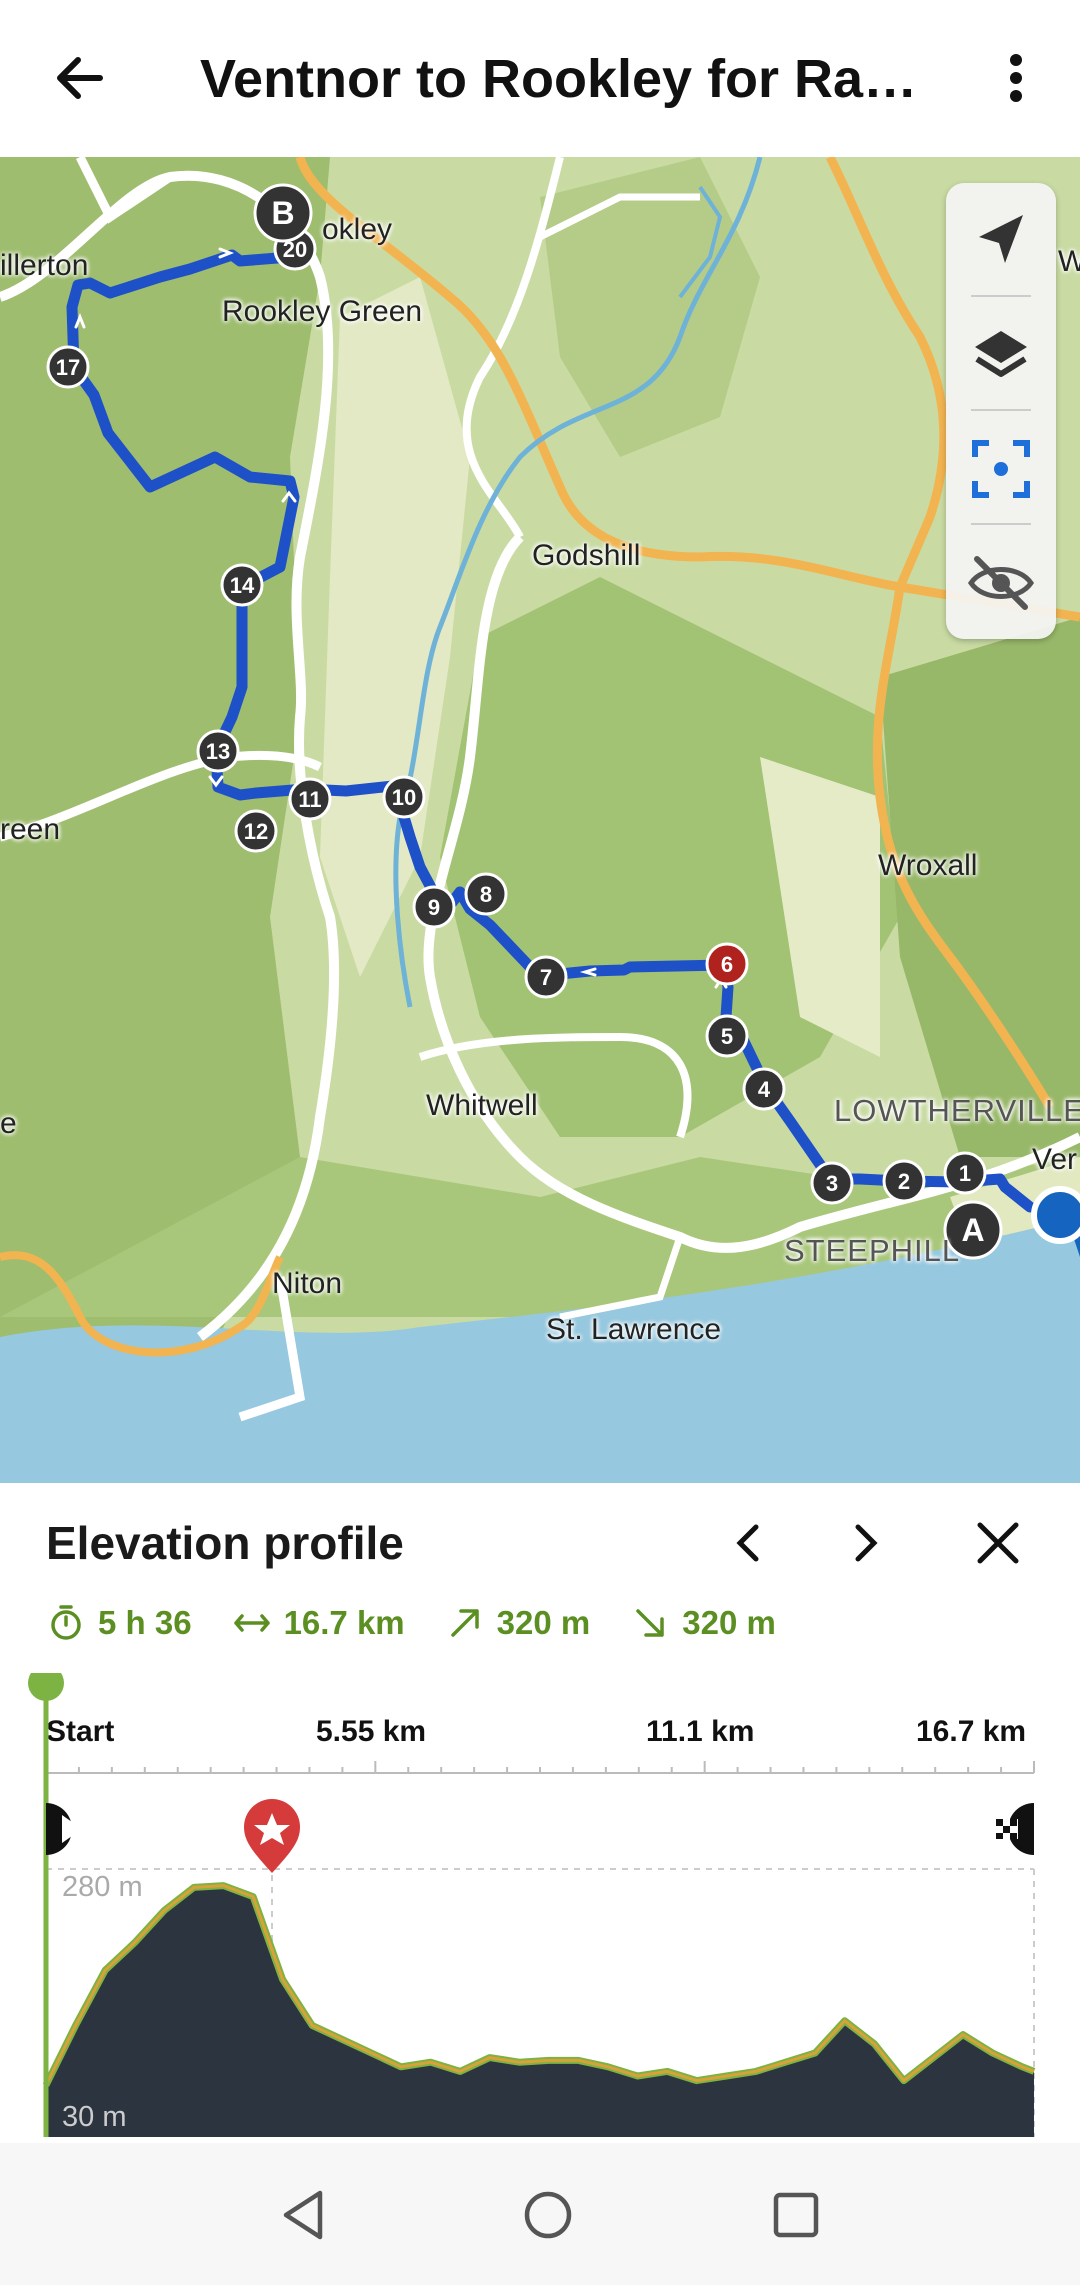 The height and width of the screenshot is (2285, 1080). Describe the element at coordinates (998, 1543) in the screenshot. I see `close-icon` at that location.